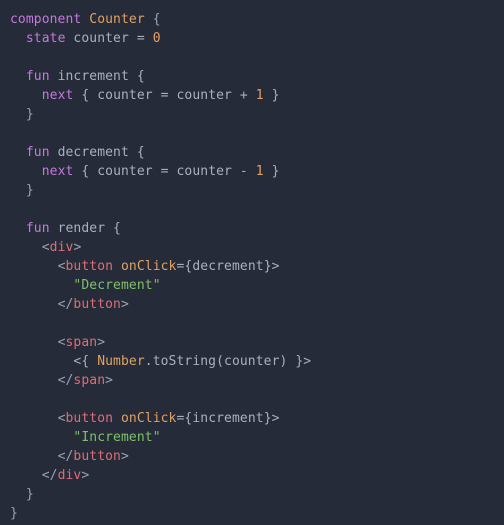 This screenshot has width=504, height=525. What do you see at coordinates (121, 361) in the screenshot?
I see `code-token-type: Number` at bounding box center [121, 361].